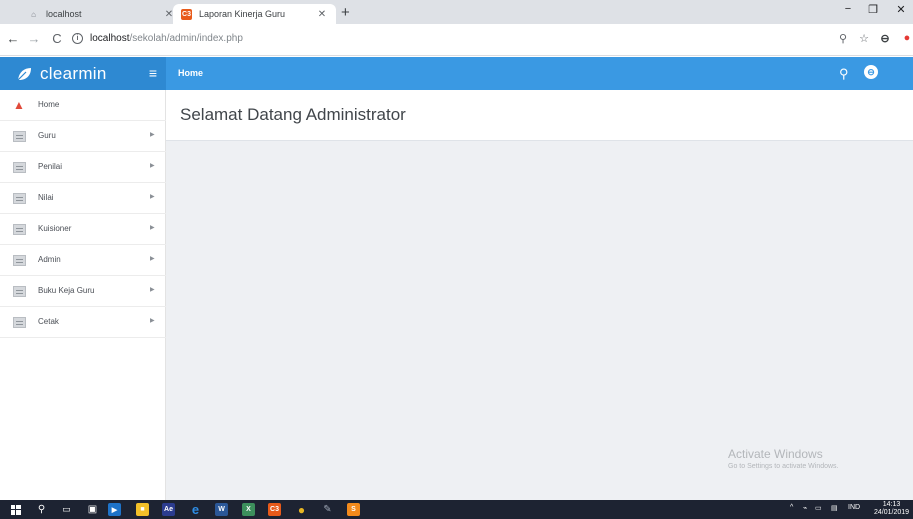 This screenshot has width=913, height=519. Describe the element at coordinates (901, 9) in the screenshot. I see `window-close-button: ✕` at that location.